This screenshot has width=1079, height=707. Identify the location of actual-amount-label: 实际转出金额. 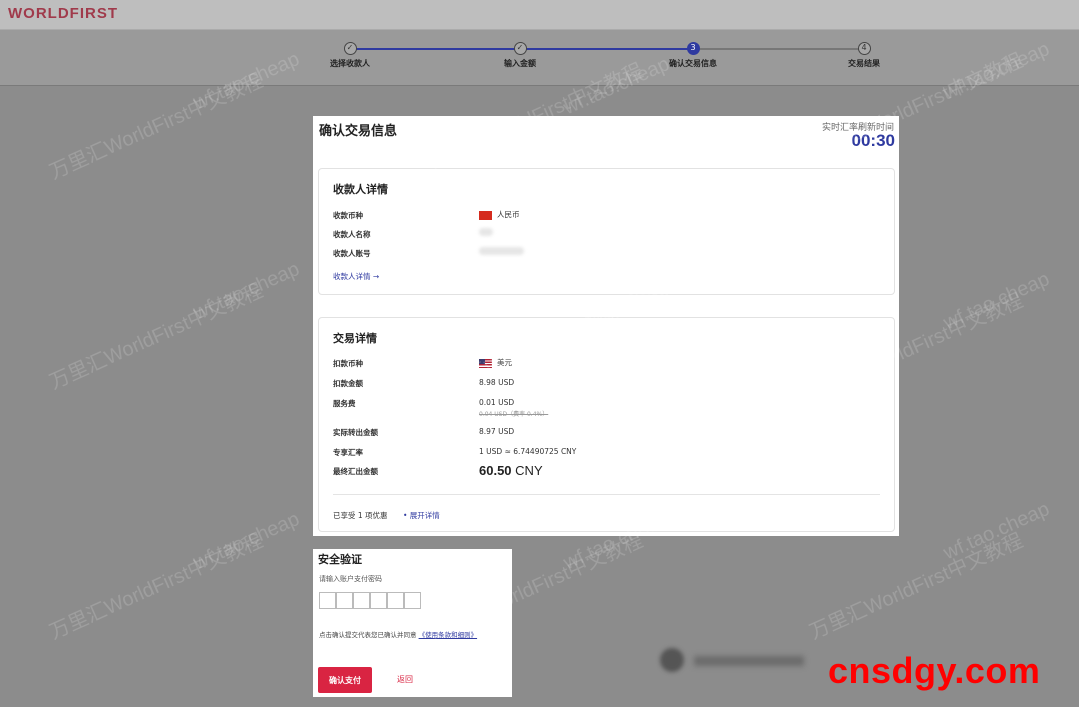
(355, 432).